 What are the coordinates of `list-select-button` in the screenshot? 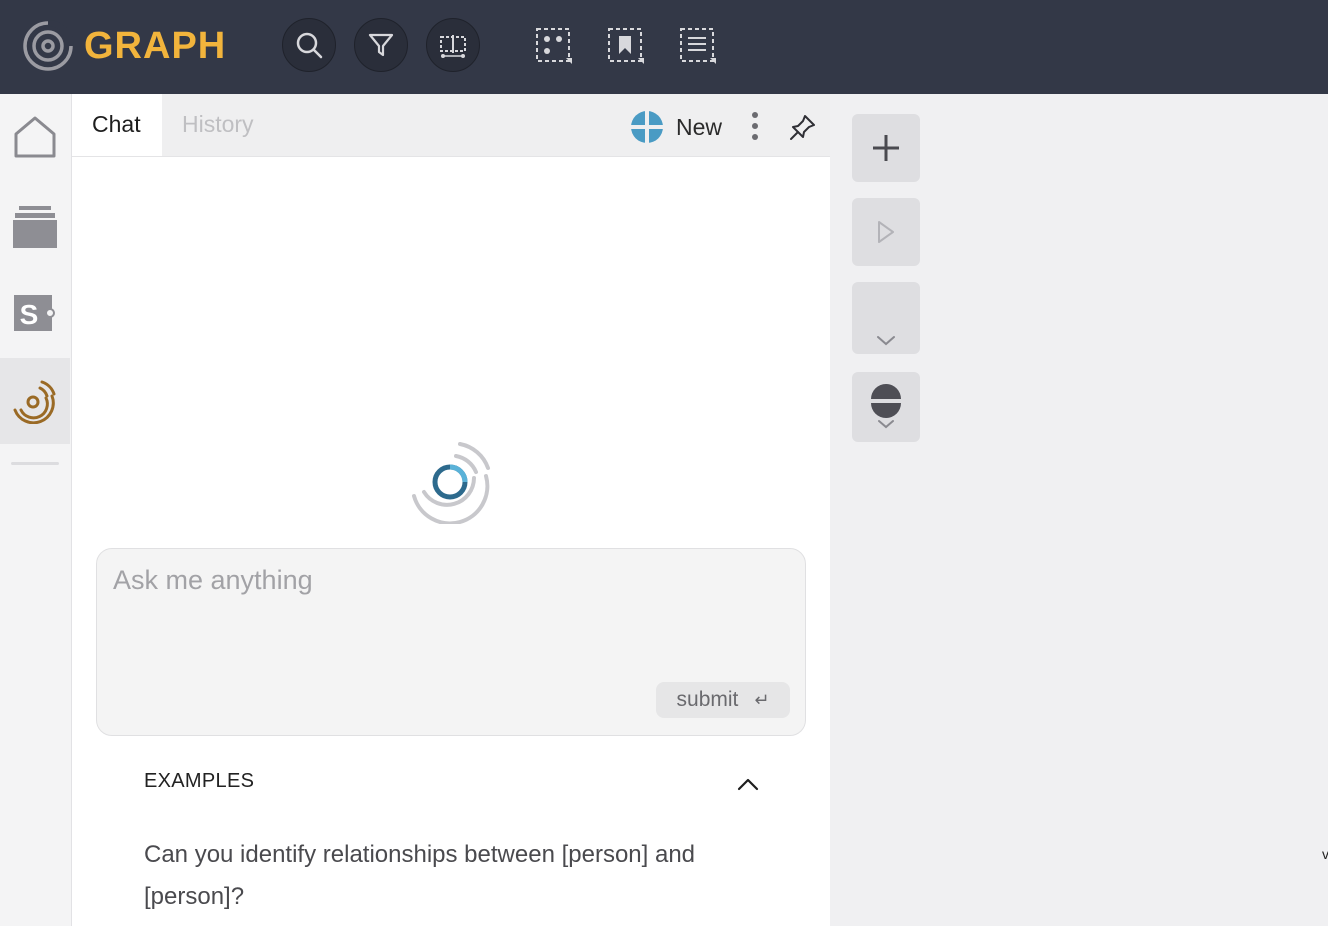 It's located at (698, 46).